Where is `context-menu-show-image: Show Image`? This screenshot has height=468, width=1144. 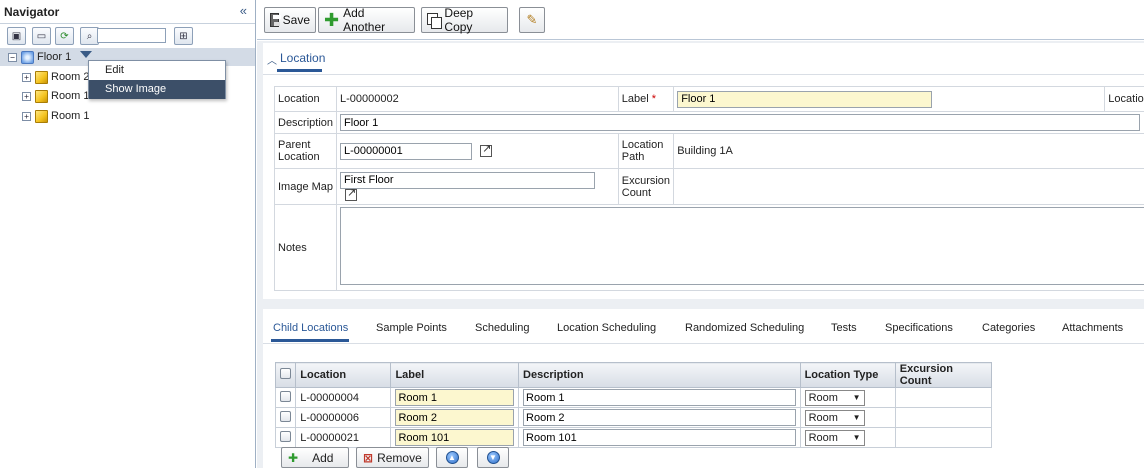
context-menu-show-image: Show Image is located at coordinates (157, 89).